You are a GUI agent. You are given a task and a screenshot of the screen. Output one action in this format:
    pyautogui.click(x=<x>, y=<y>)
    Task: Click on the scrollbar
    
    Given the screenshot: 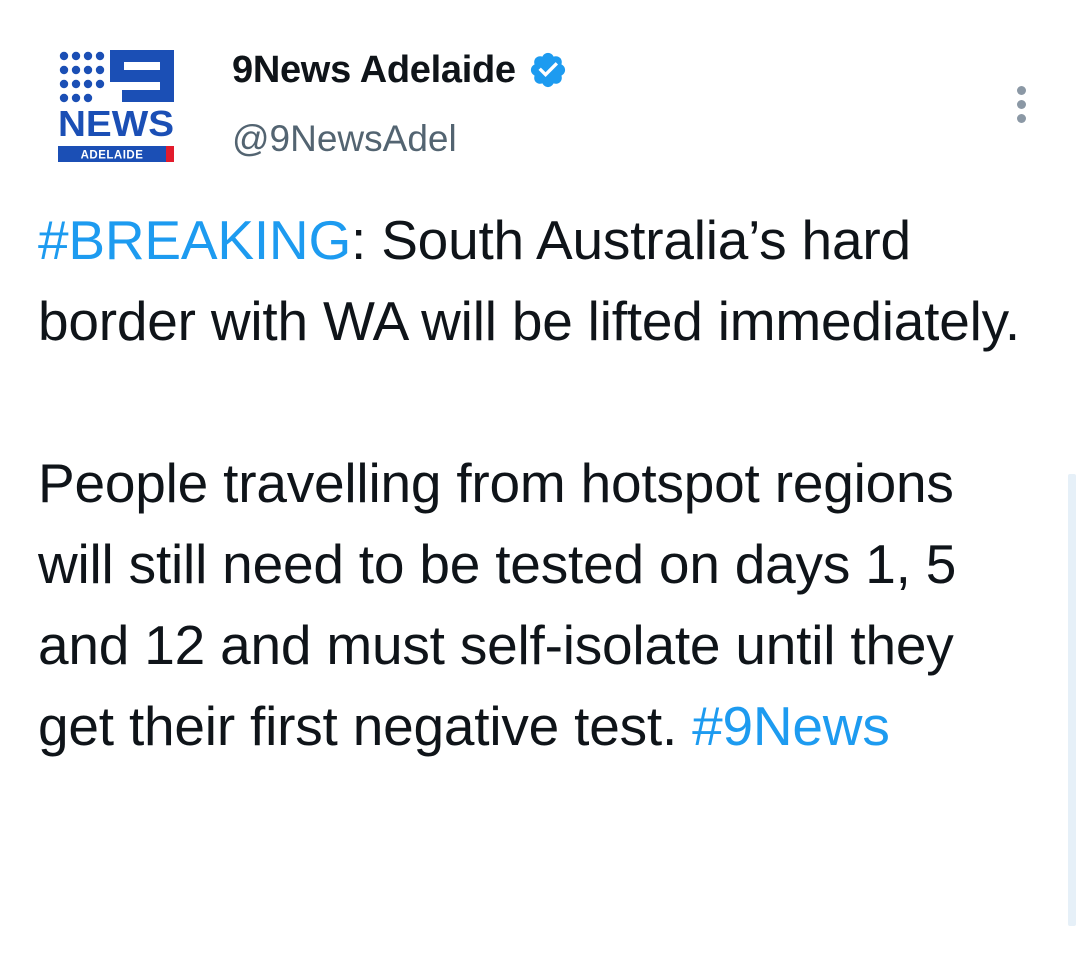 What is the action you would take?
    pyautogui.click(x=1072, y=700)
    